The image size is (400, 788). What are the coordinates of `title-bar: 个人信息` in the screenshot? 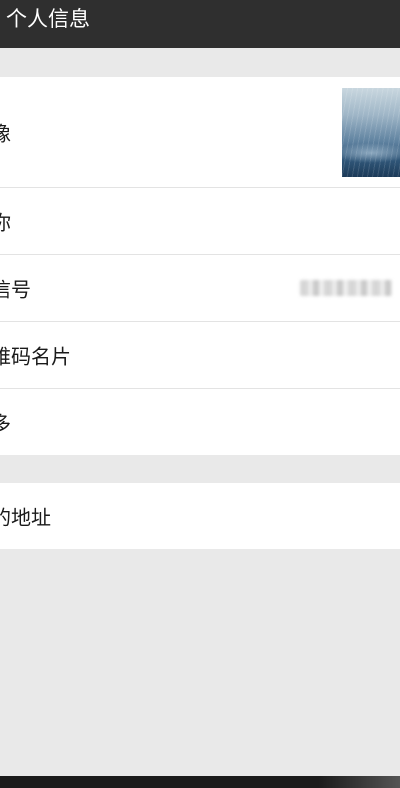 It's located at (200, 24).